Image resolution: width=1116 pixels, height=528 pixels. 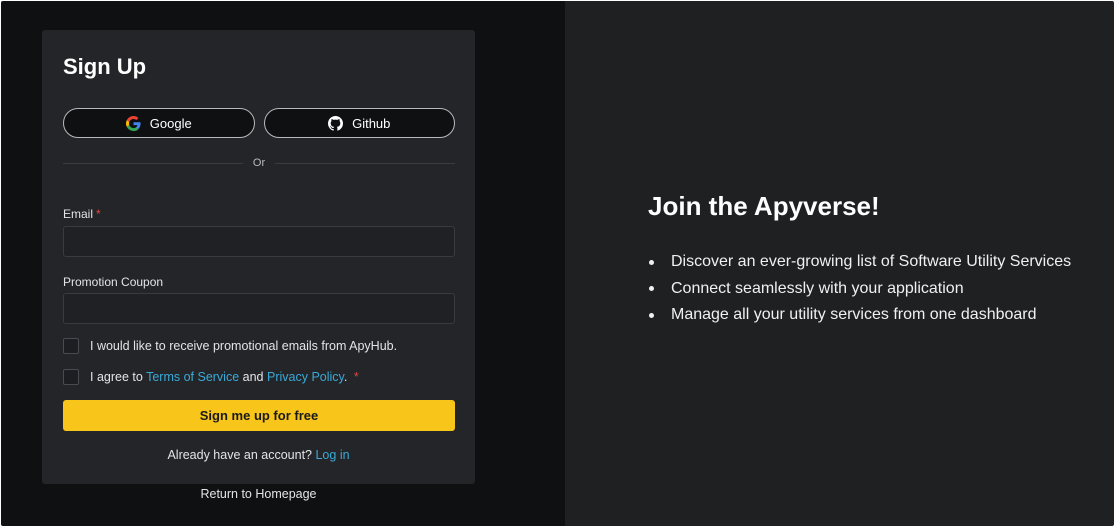 I want to click on feature-text: Connect seamlessly with your application, so click(x=817, y=288).